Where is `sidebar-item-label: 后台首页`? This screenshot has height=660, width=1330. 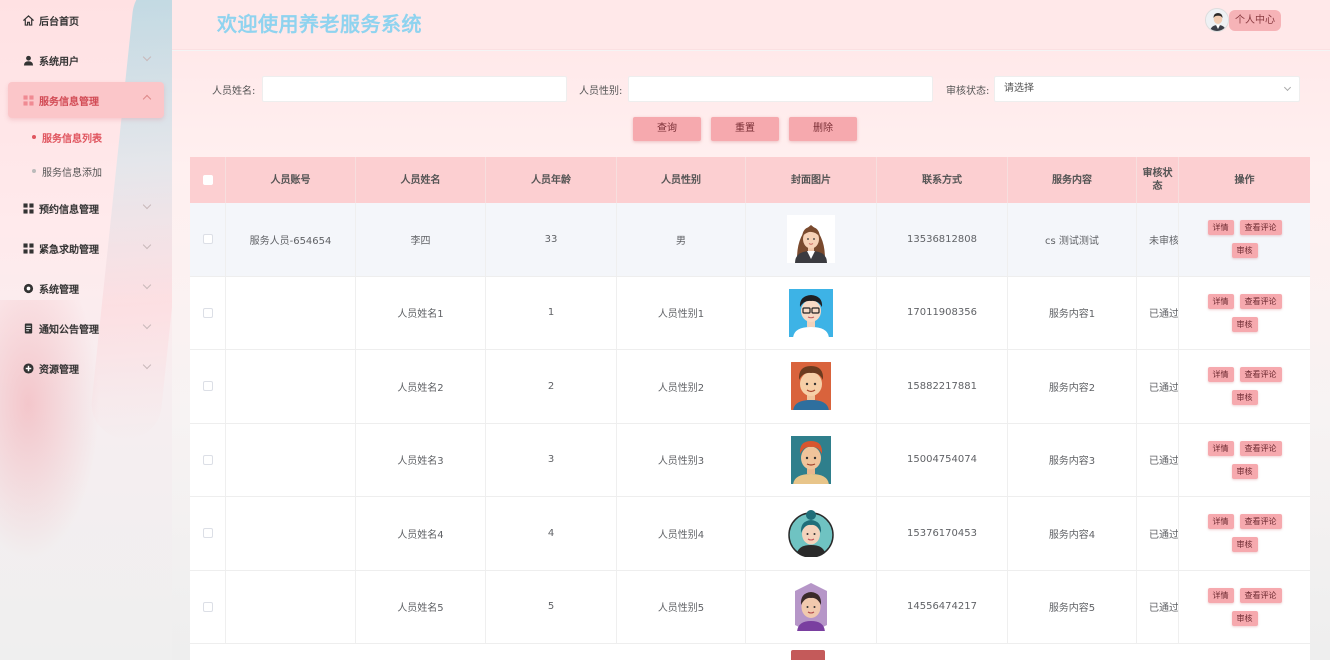
sidebar-item-label: 后台首页 is located at coordinates (59, 22).